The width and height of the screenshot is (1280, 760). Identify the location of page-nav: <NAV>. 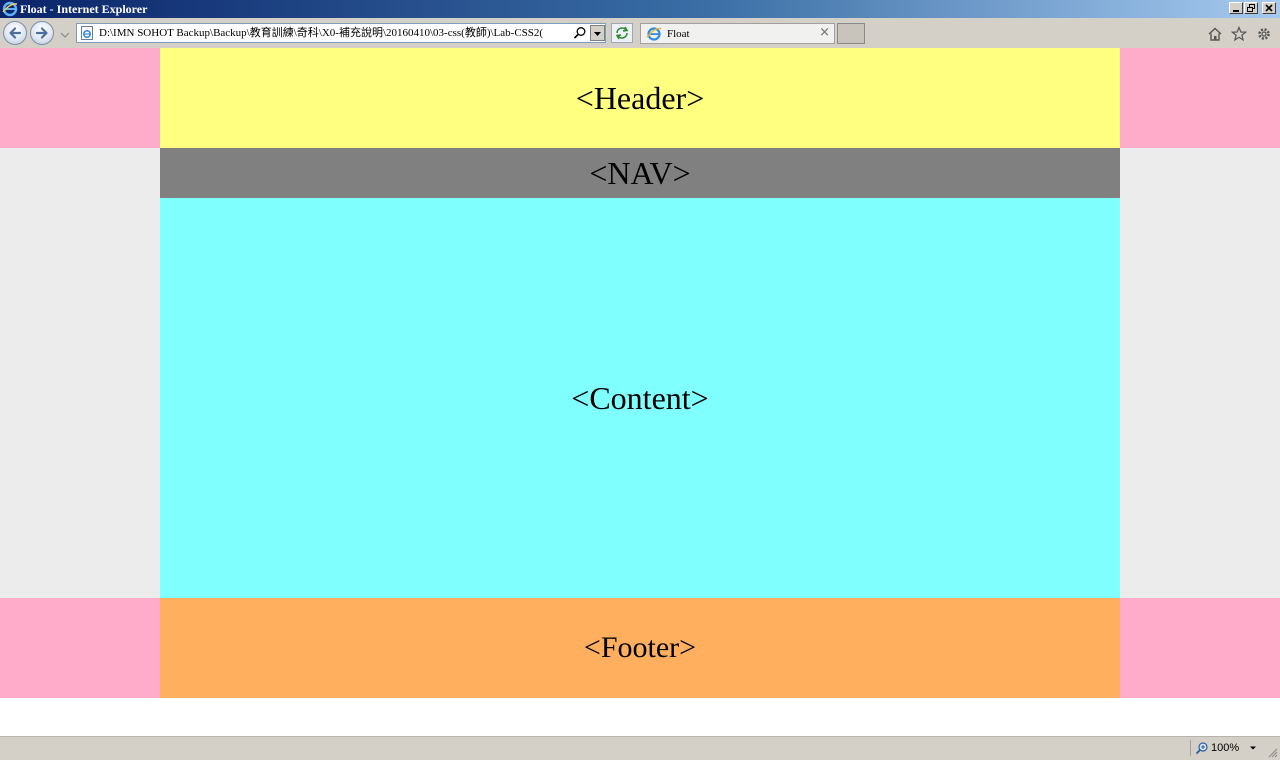
(640, 173).